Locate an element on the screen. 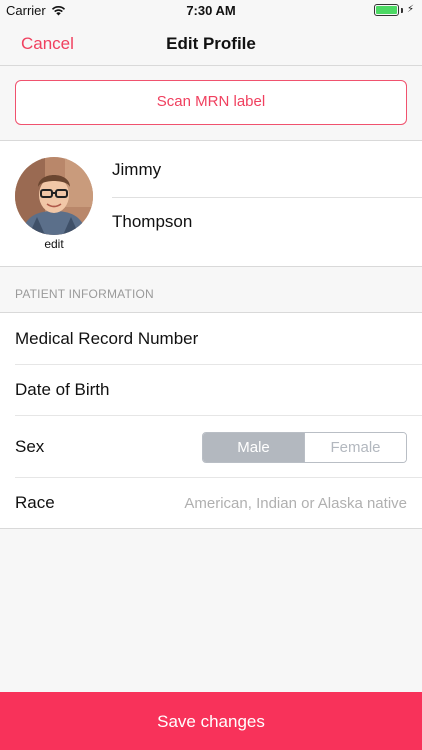  status-time: 7:30 AM is located at coordinates (211, 10).